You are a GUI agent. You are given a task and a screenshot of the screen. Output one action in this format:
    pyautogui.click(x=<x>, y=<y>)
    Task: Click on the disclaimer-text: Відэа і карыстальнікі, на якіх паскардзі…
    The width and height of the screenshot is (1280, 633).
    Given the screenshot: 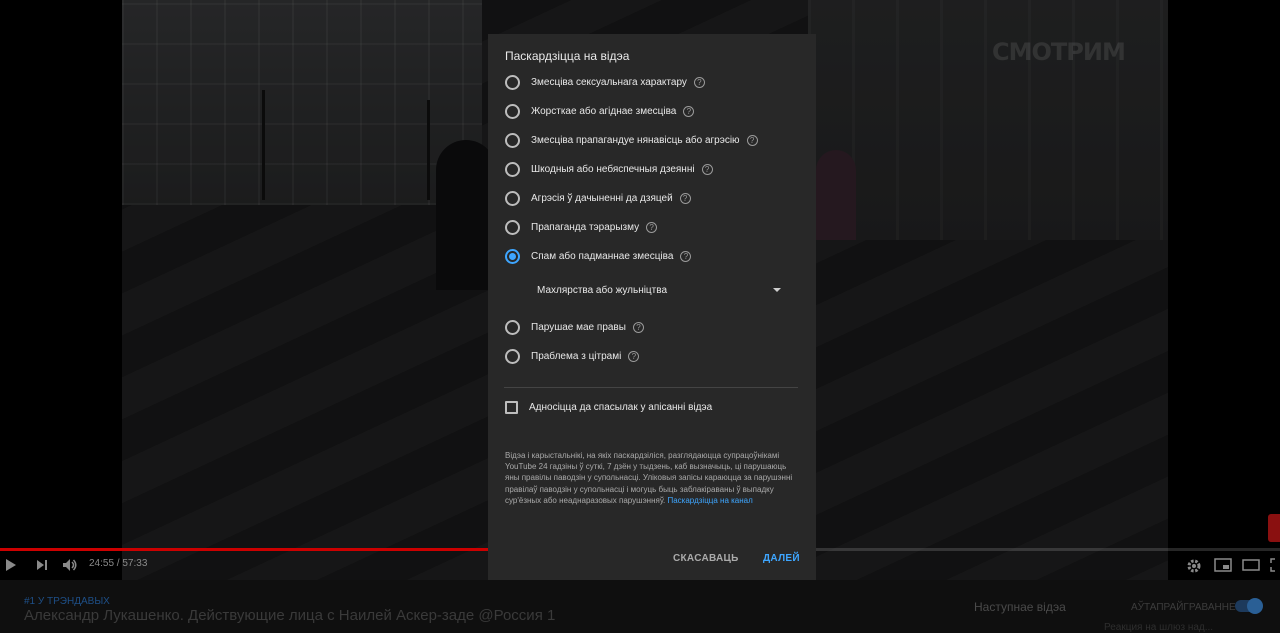 What is the action you would take?
    pyautogui.click(x=650, y=478)
    